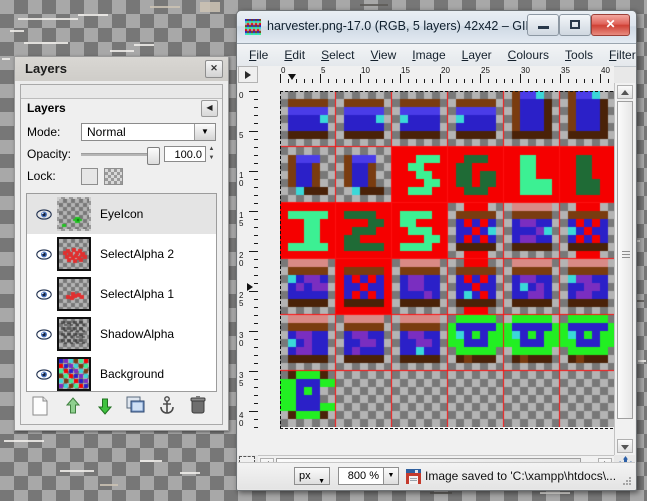 This screenshot has height=501, width=647. I want to click on layers-dock-title: Layers, so click(46, 68).